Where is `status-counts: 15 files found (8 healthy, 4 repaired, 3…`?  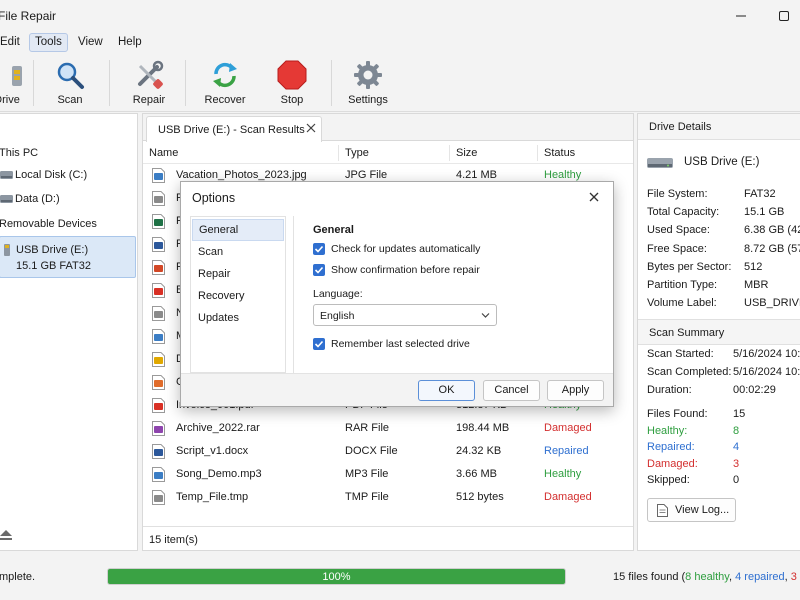
status-counts: 15 files found (8 healthy, 4 repaired, 3… is located at coordinates (706, 577).